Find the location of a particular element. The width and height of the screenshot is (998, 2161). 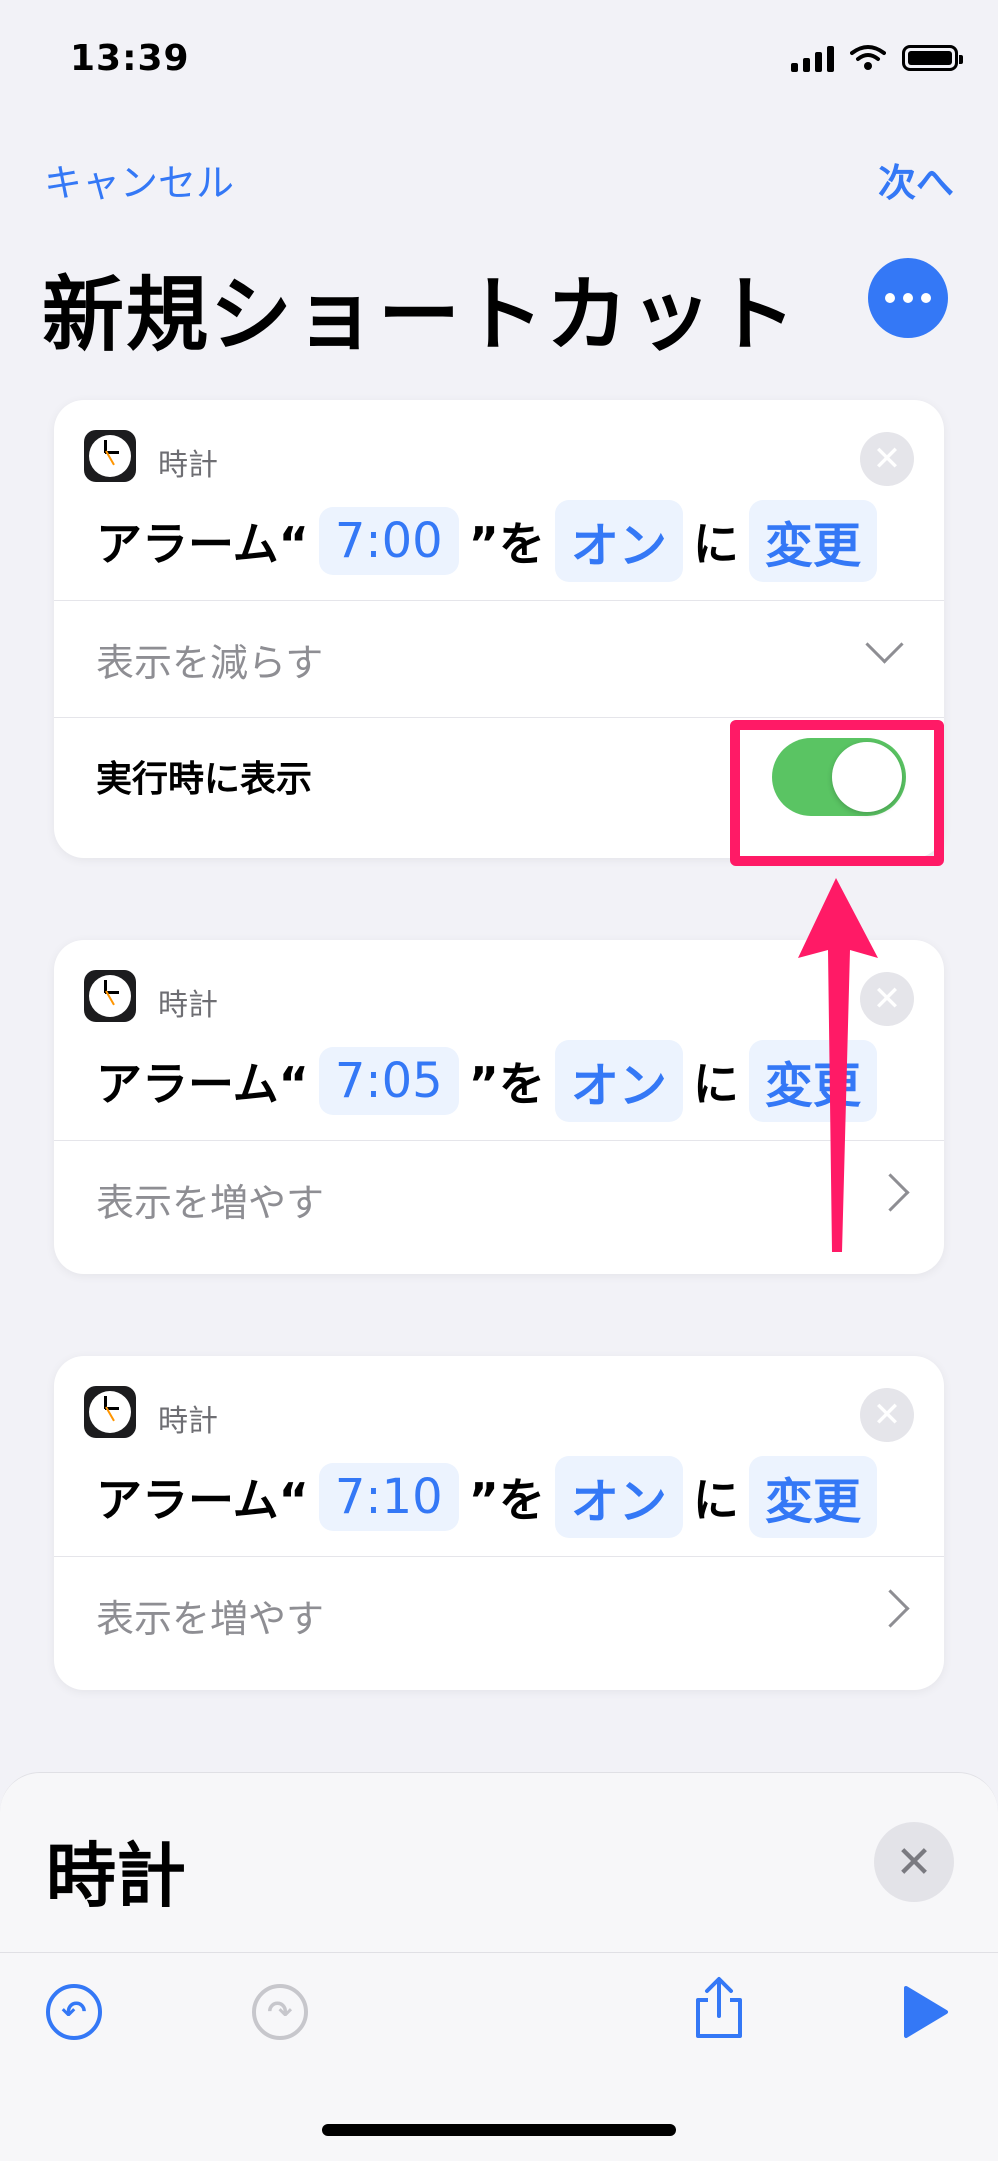

action-description: アラーム“ 7:10 ”を オン に 変更 is located at coordinates (499, 1497).